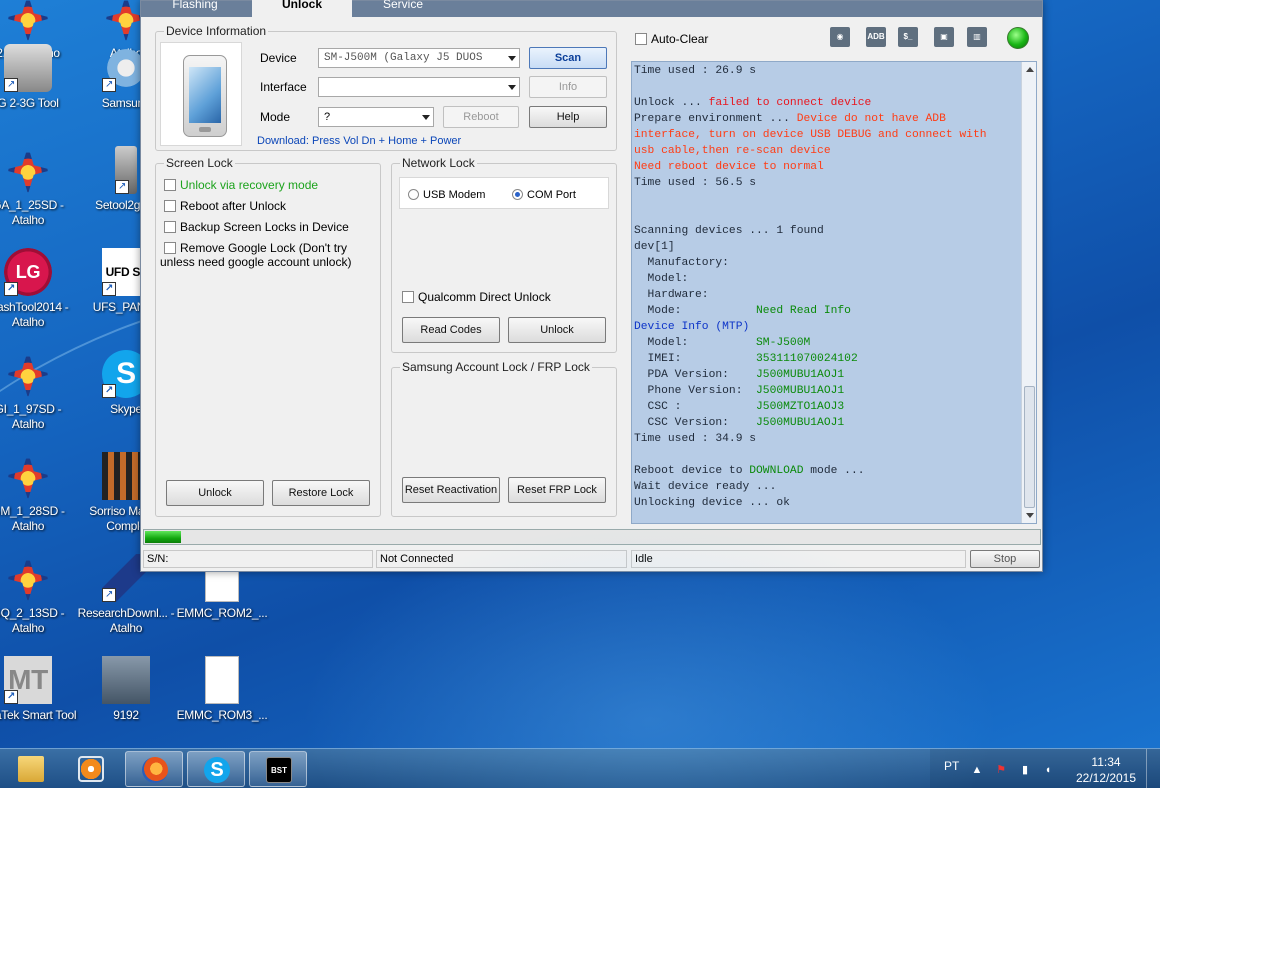  I want to click on log-line: Unlocking device ... ok, so click(827, 503).